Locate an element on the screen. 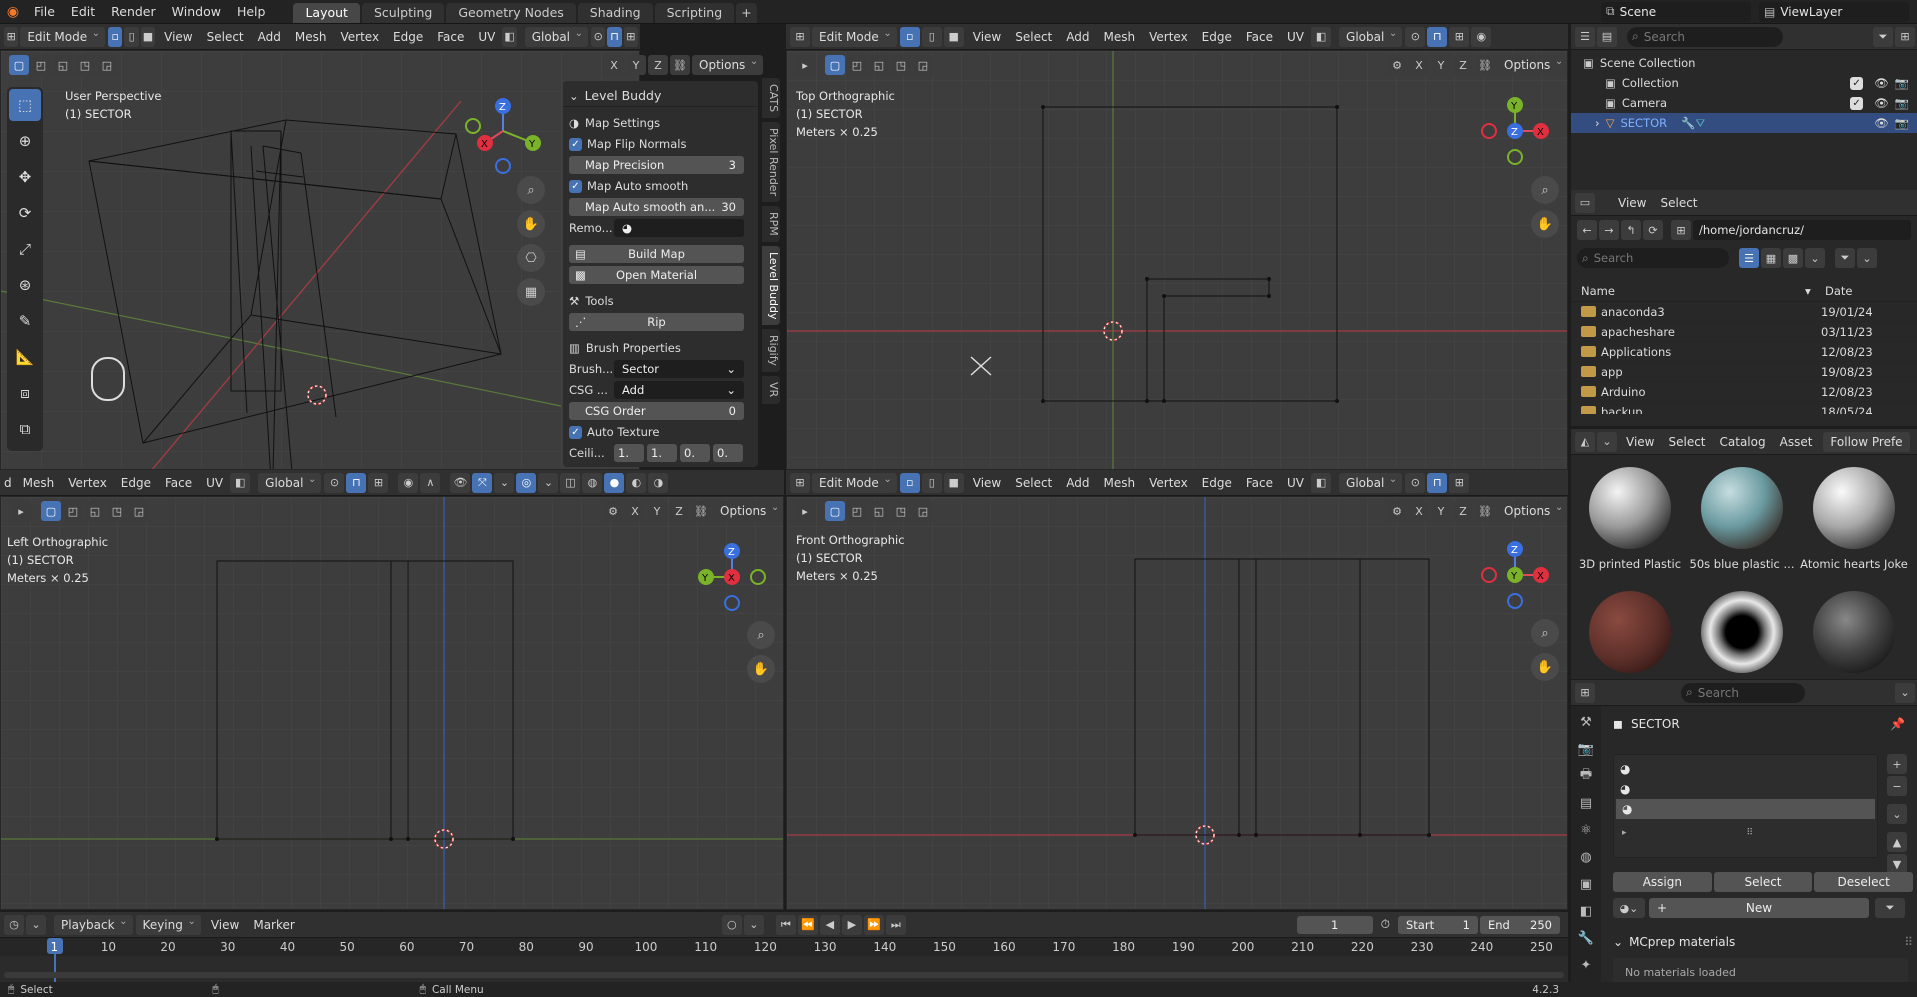 This screenshot has height=997, width=1917. sidebar-tab-level-buddy: Level Buddy is located at coordinates (771, 285).